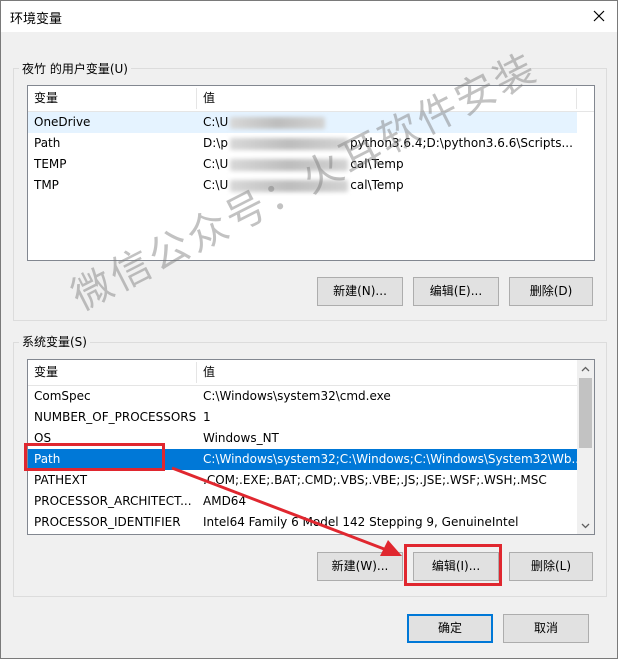 This screenshot has width=618, height=659. Describe the element at coordinates (286, 511) in the screenshot. I see `annotation-arrow` at that location.